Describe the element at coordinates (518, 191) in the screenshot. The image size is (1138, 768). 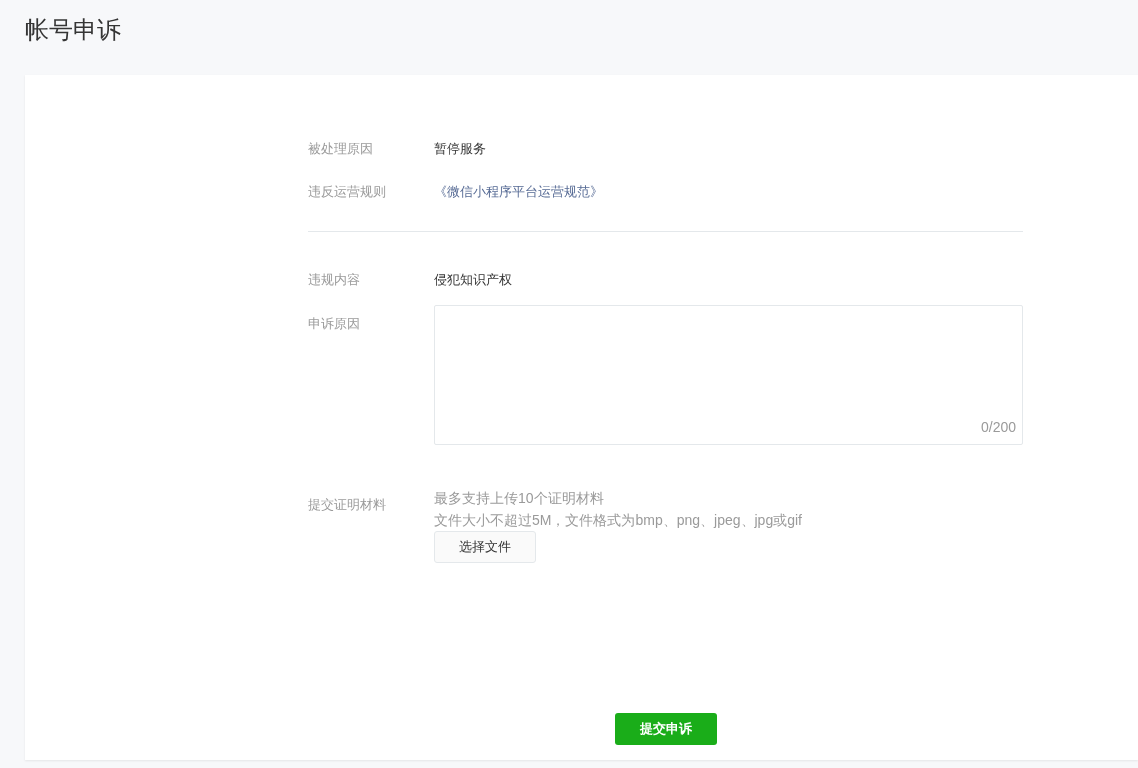
I see `rule-link: 《微信小程序平台运营规范》` at that location.